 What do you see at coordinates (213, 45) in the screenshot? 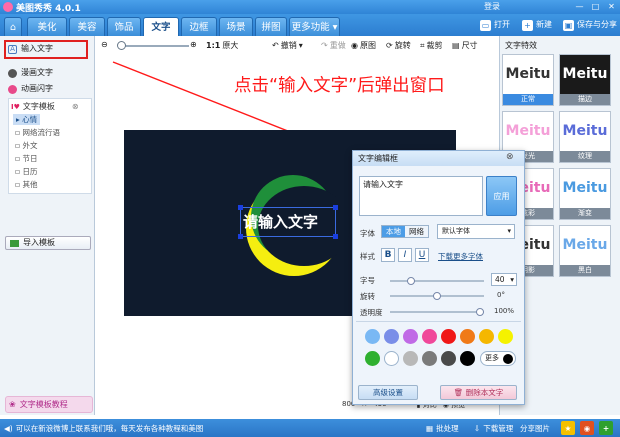
I see `one-to-one-label: 1:1` at bounding box center [213, 45].